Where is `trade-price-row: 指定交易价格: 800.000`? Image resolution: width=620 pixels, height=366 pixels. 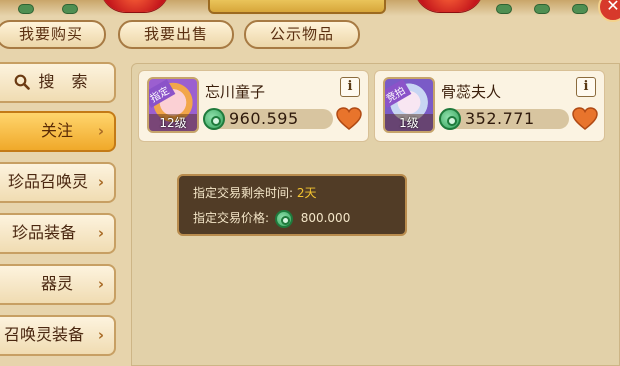 trade-price-row: 指定交易价格: 800.000 is located at coordinates (271, 218).